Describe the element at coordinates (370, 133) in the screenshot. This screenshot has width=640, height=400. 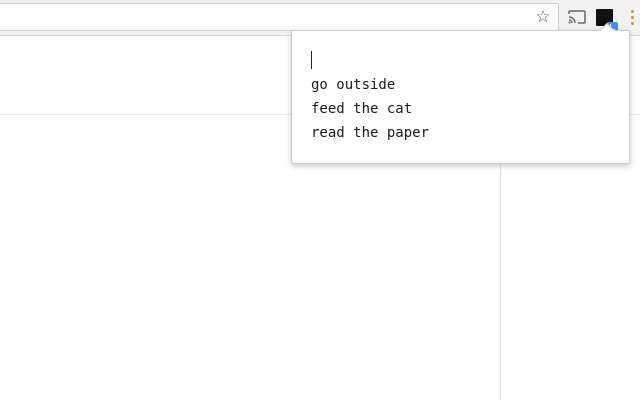
I see `todo-item: read the paper` at that location.